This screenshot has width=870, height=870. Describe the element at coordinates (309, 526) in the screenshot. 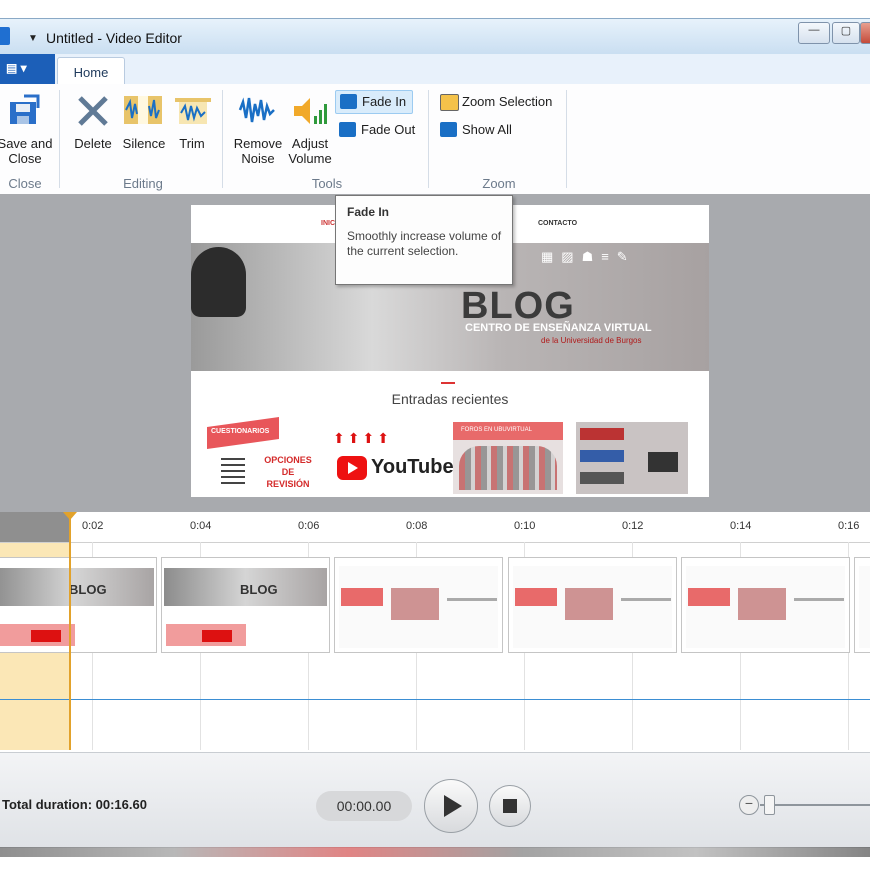

I see `ruler-tick-label: 0:06` at that location.